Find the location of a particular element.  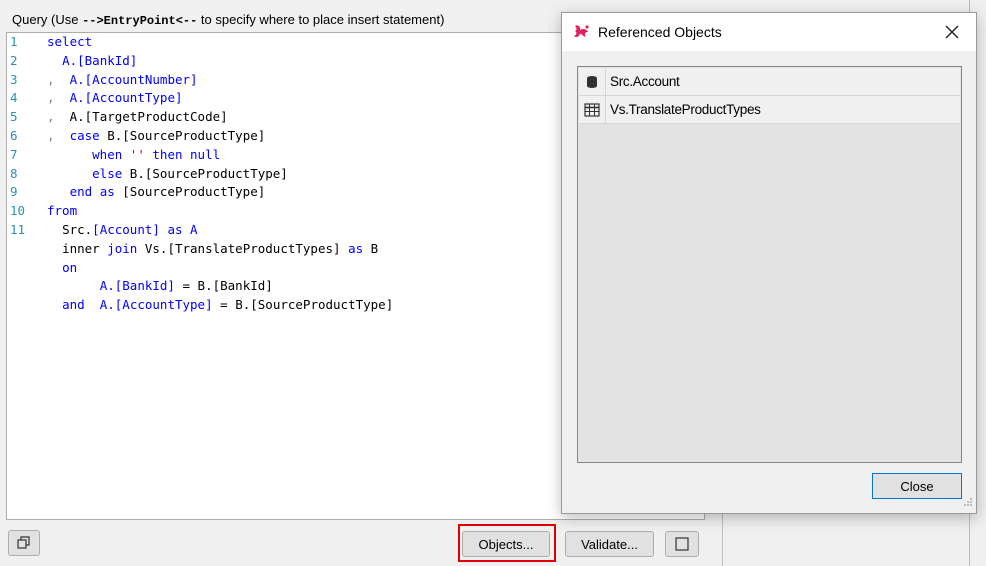

close-button: Close is located at coordinates (917, 486).